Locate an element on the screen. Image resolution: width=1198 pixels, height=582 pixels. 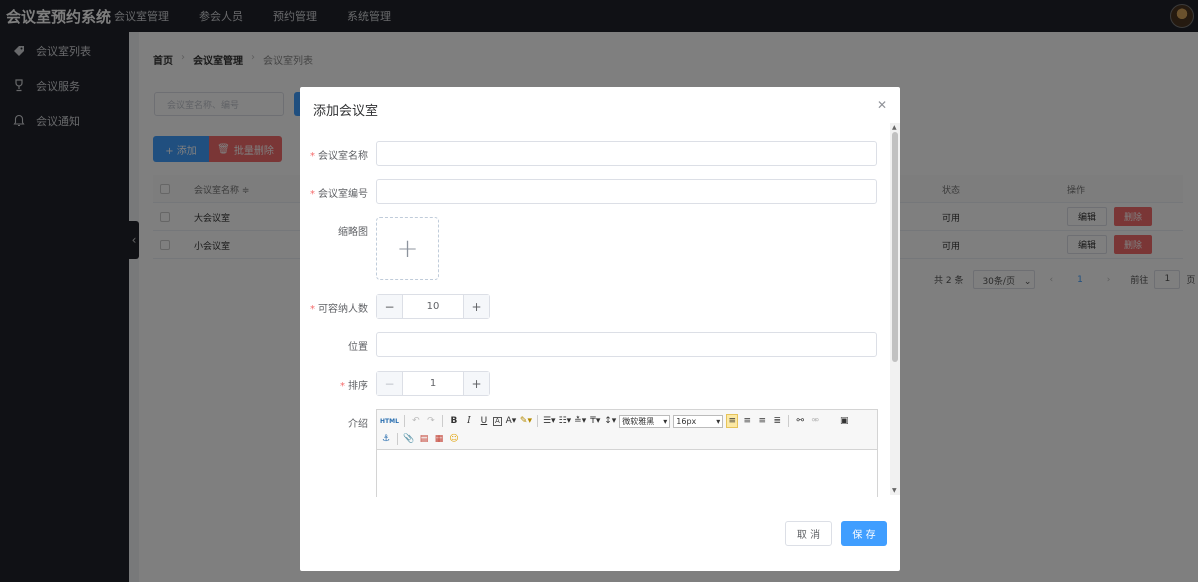
editor-content-area is located at coordinates (627, 473).